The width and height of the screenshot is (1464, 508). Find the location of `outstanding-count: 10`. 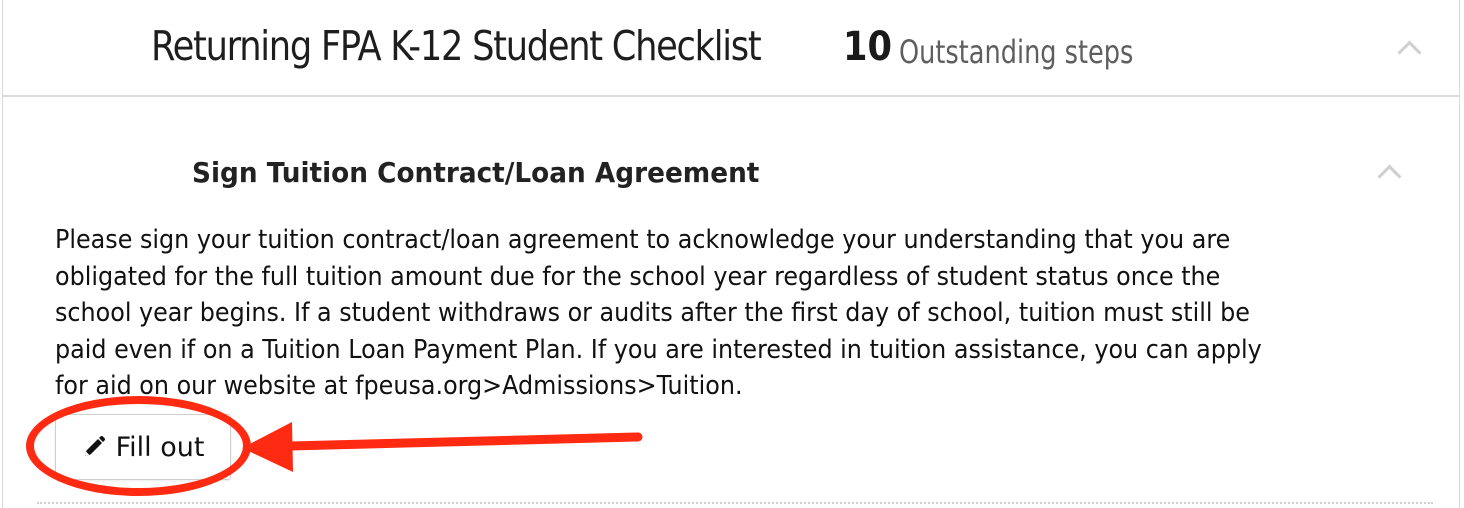

outstanding-count: 10 is located at coordinates (867, 47).